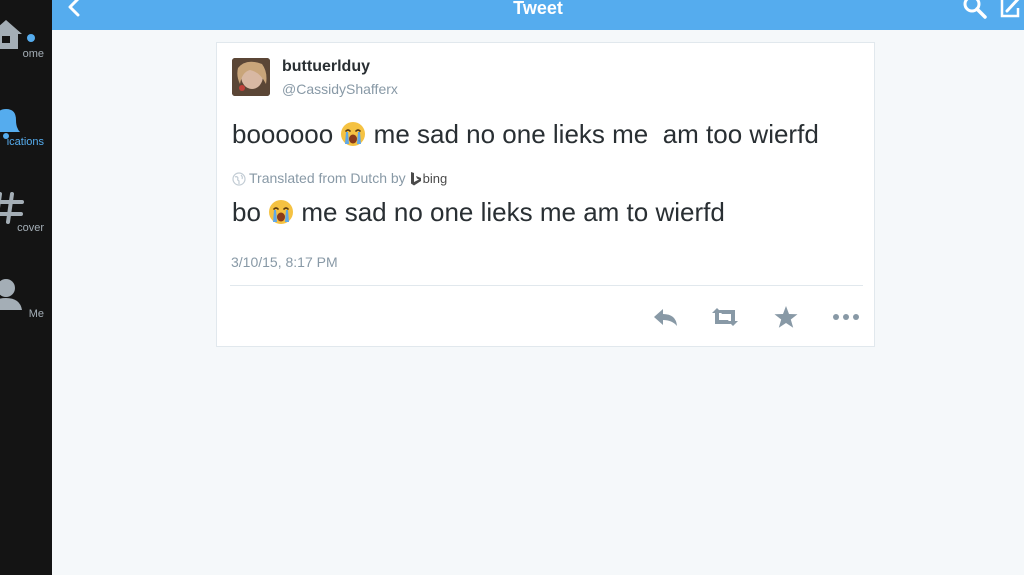  I want to click on sidebar: ome ications cover Me, so click(26, 287).